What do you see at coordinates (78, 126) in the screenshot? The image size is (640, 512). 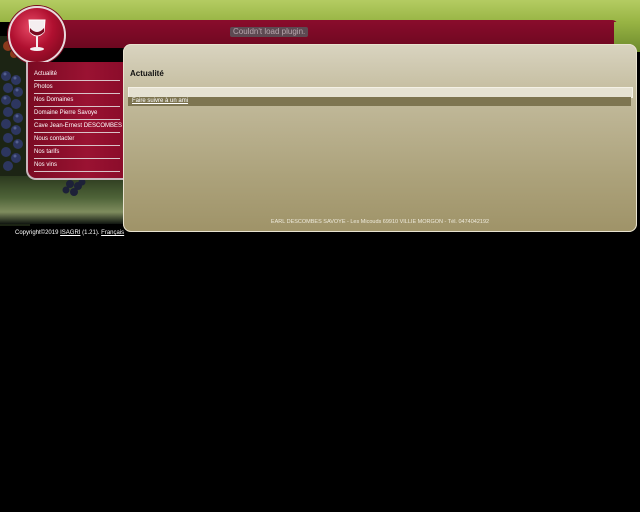 I see `sidebar-item-cave-descombes: Cave Jean-Ernest DESCOMBES` at bounding box center [78, 126].